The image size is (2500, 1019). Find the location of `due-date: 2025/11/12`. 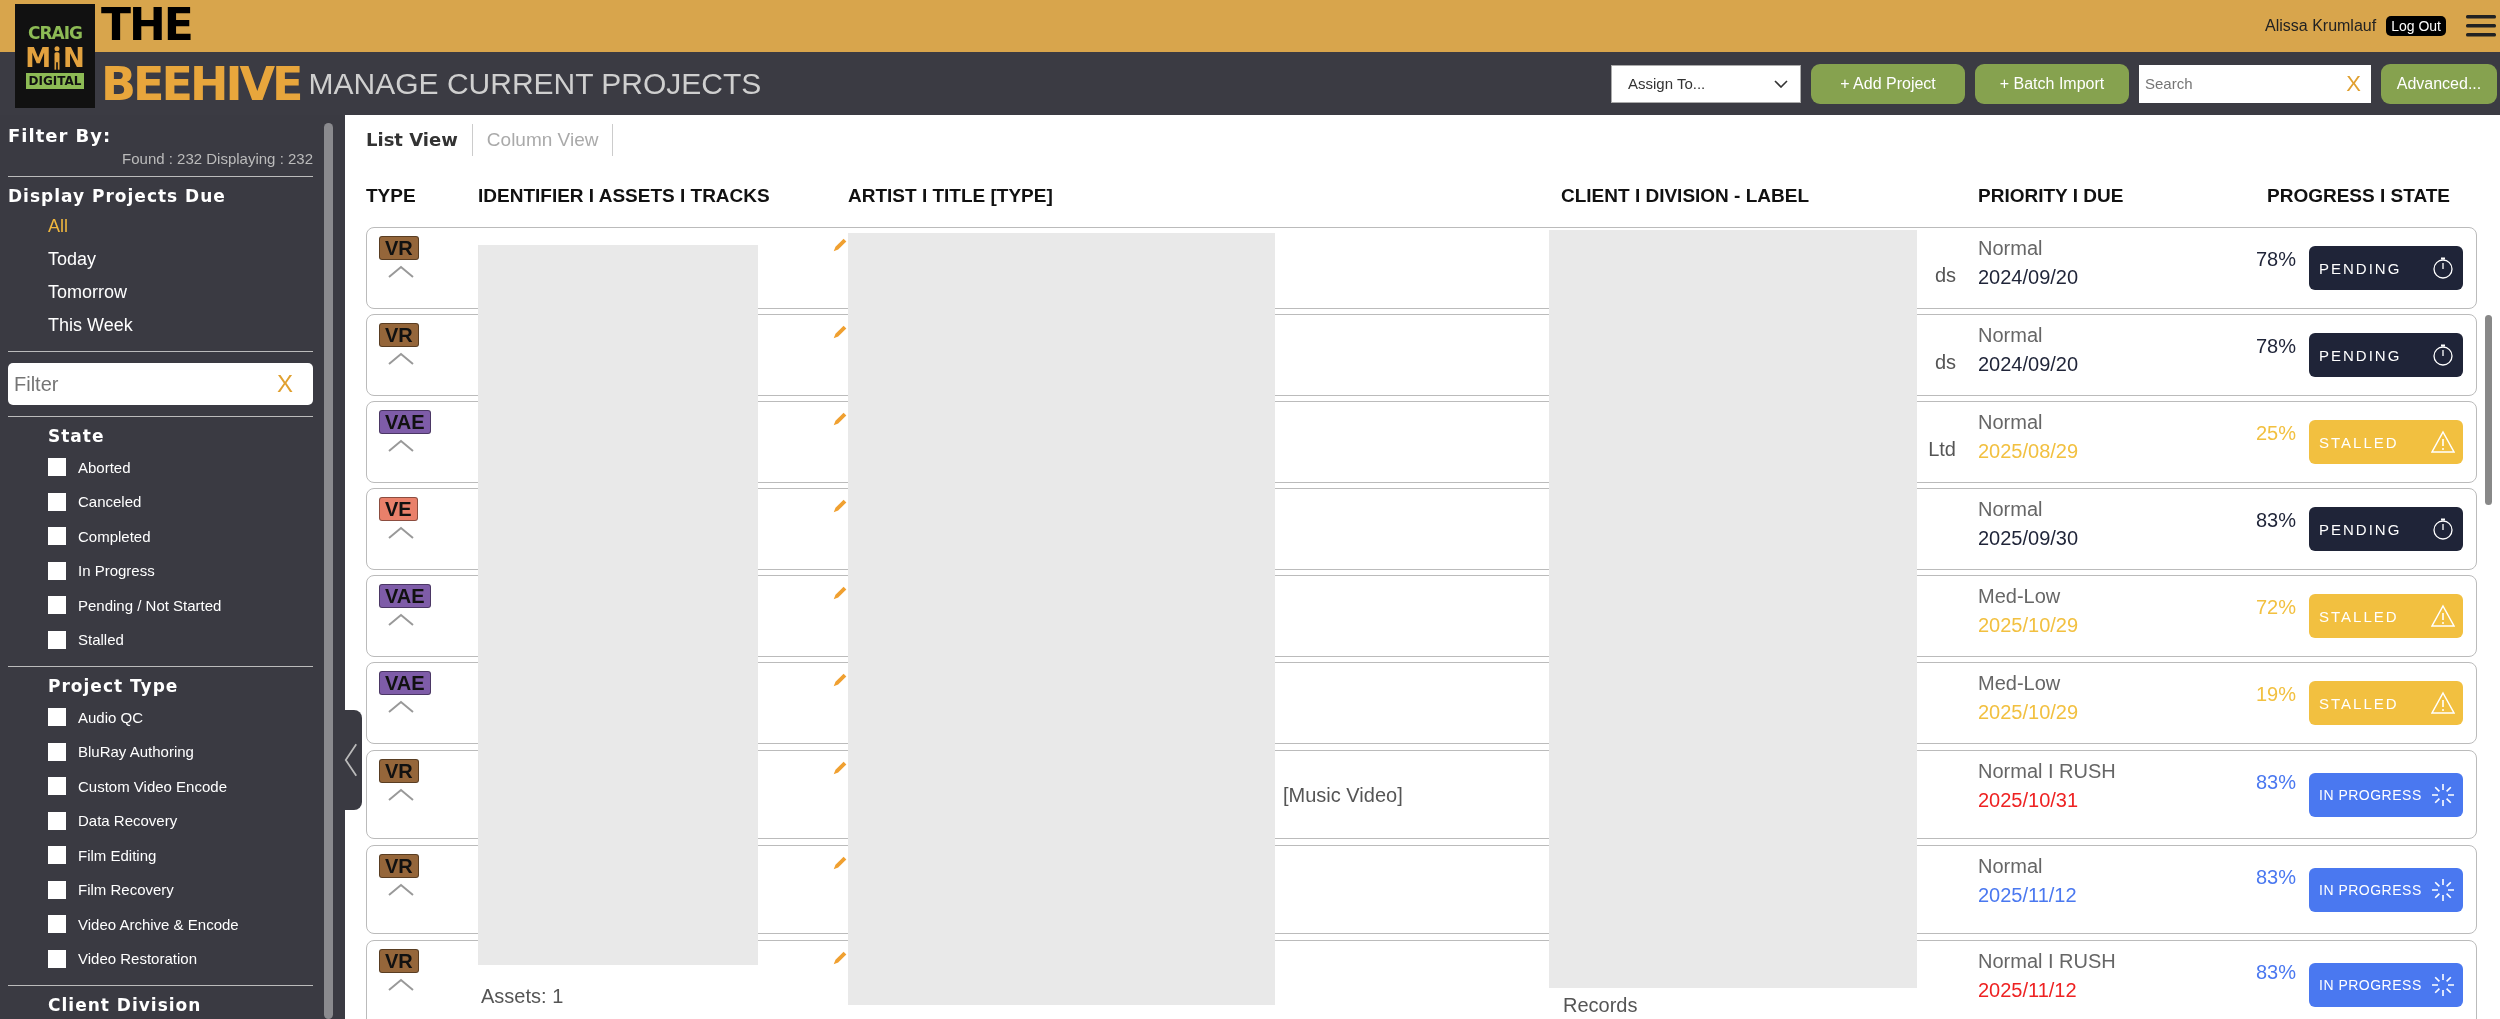

due-date: 2025/11/12 is located at coordinates (2028, 895).